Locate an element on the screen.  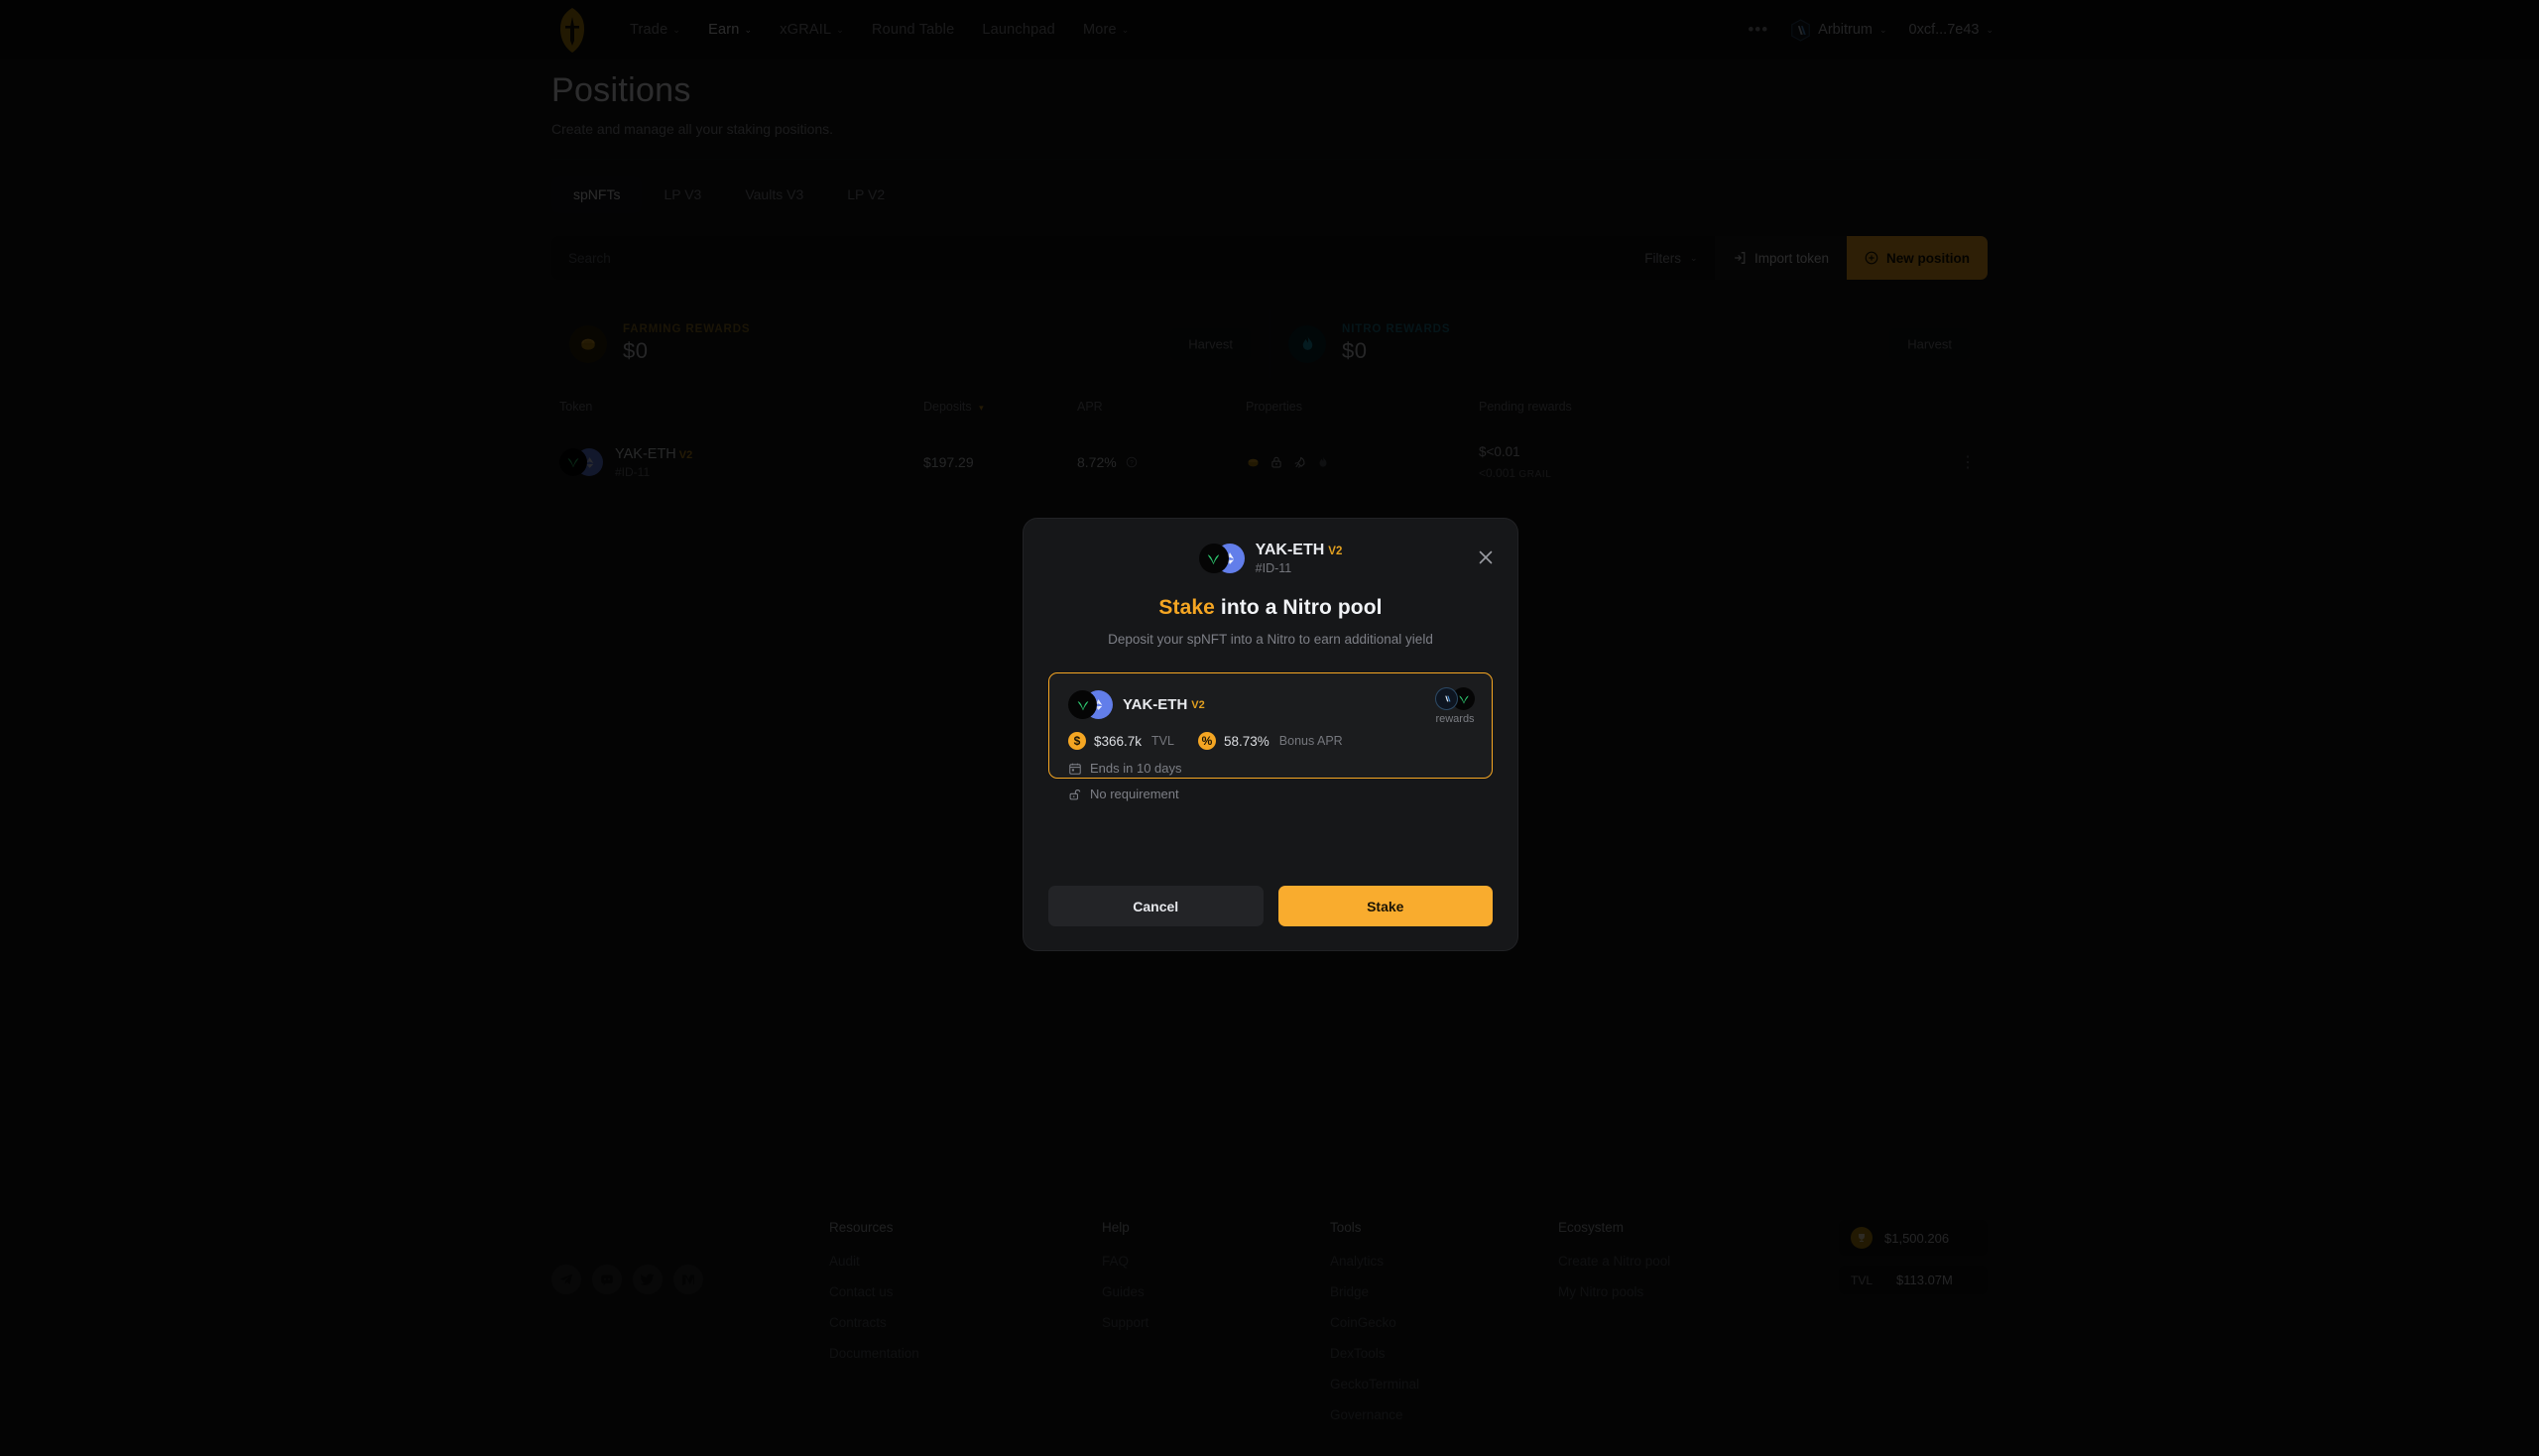
pool-end-date: Ends in 10 days is located at coordinates (1270, 768).